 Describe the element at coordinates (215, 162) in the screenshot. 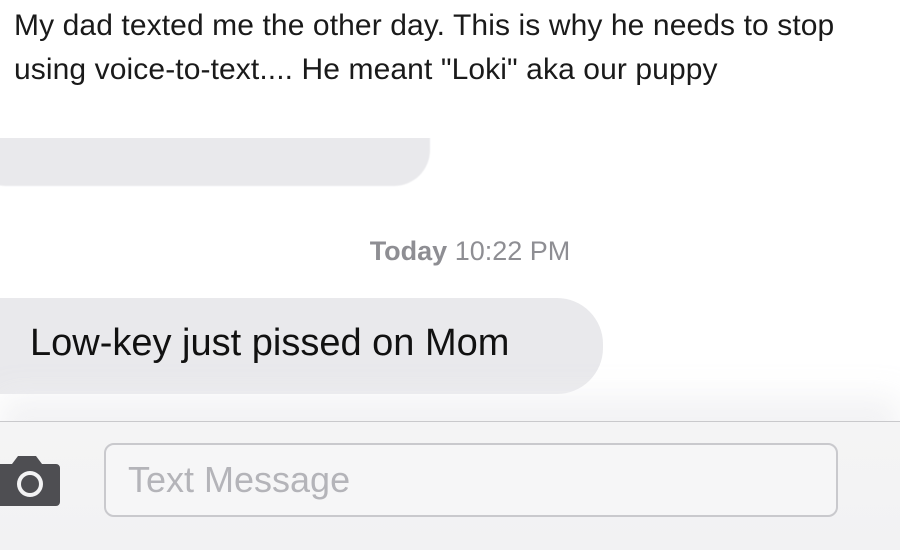

I see `previous-message-bubble` at that location.